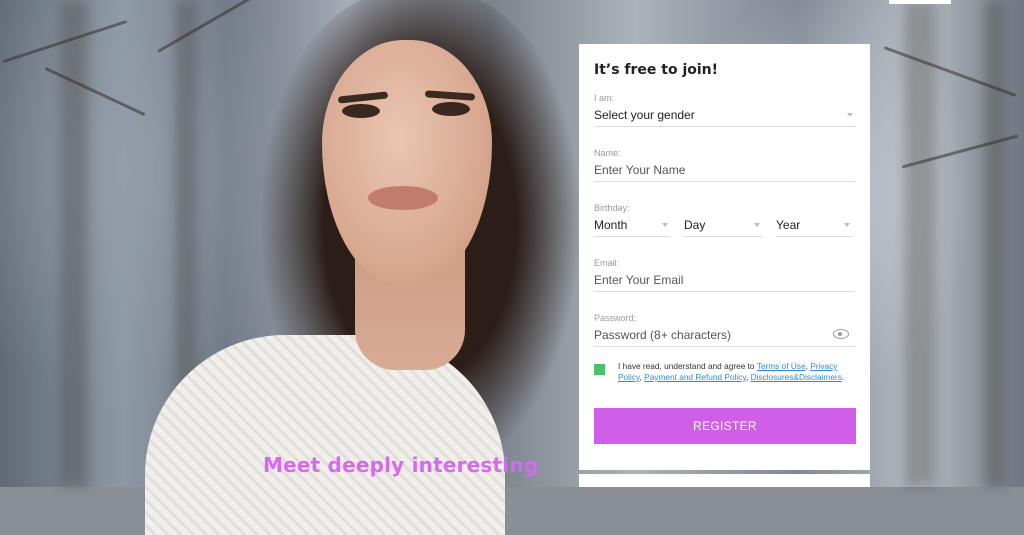  Describe the element at coordinates (841, 334) in the screenshot. I see `show-password-eye-icon` at that location.